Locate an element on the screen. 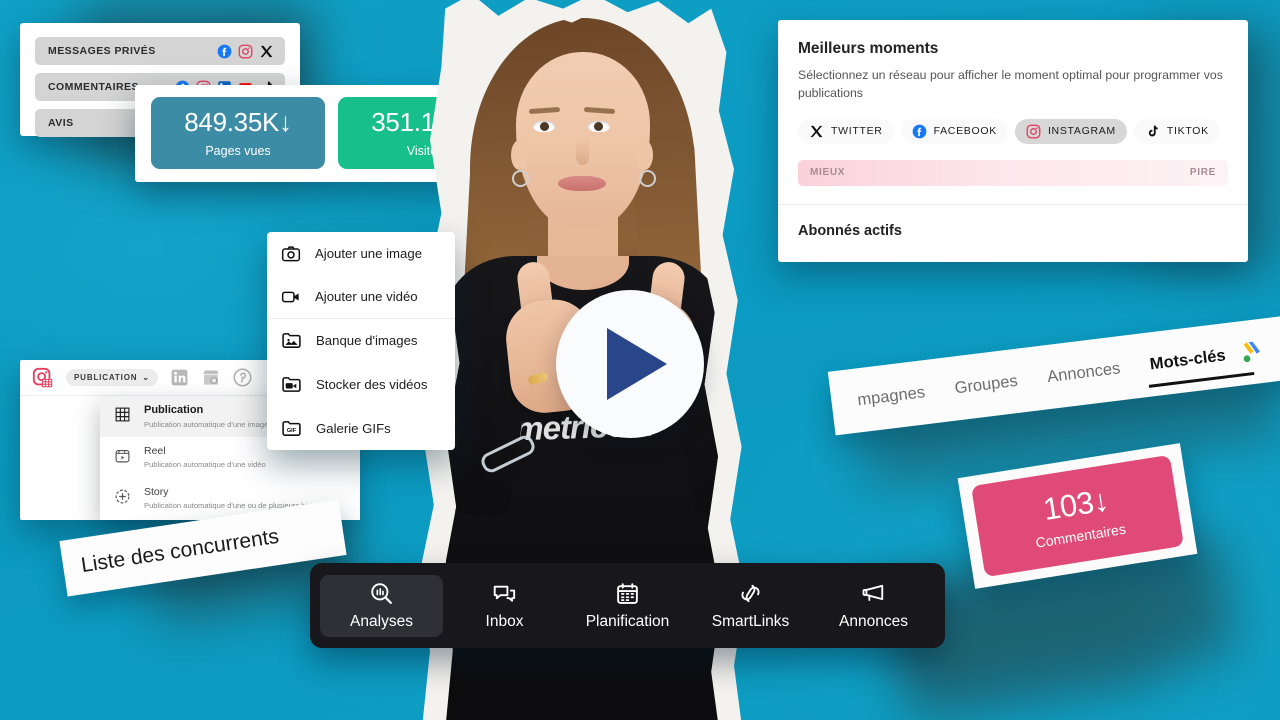 The height and width of the screenshot is (720, 1280). earring-left is located at coordinates (520, 178).